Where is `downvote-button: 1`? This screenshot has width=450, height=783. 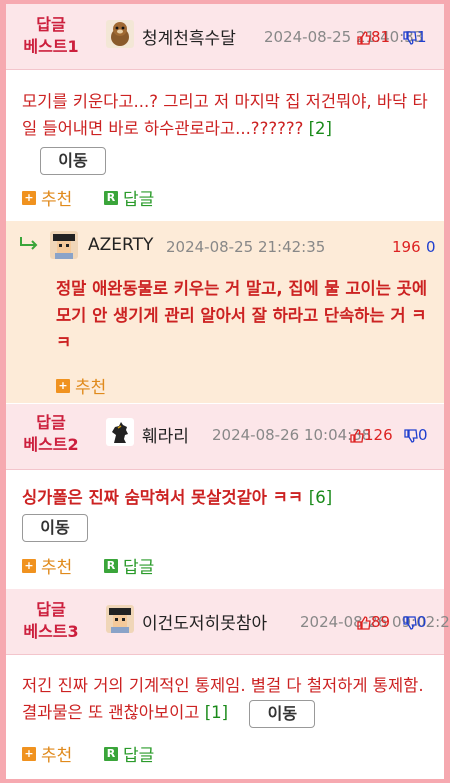 downvote-button: 1 is located at coordinates (415, 37).